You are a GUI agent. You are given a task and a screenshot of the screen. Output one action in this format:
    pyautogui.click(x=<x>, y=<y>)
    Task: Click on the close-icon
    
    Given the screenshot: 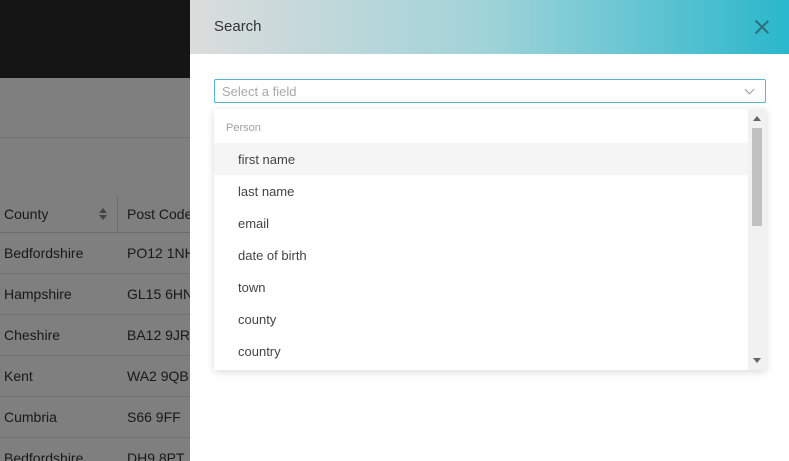 What is the action you would take?
    pyautogui.click(x=762, y=27)
    